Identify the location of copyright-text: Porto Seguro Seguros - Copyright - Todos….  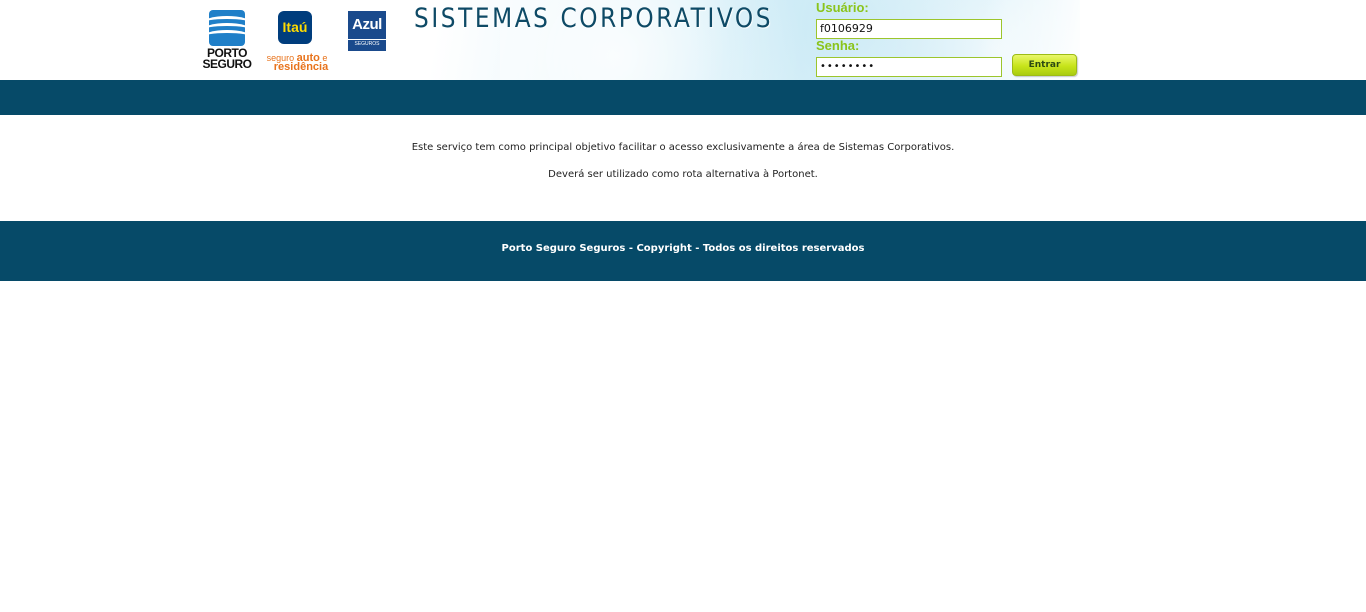
(683, 248).